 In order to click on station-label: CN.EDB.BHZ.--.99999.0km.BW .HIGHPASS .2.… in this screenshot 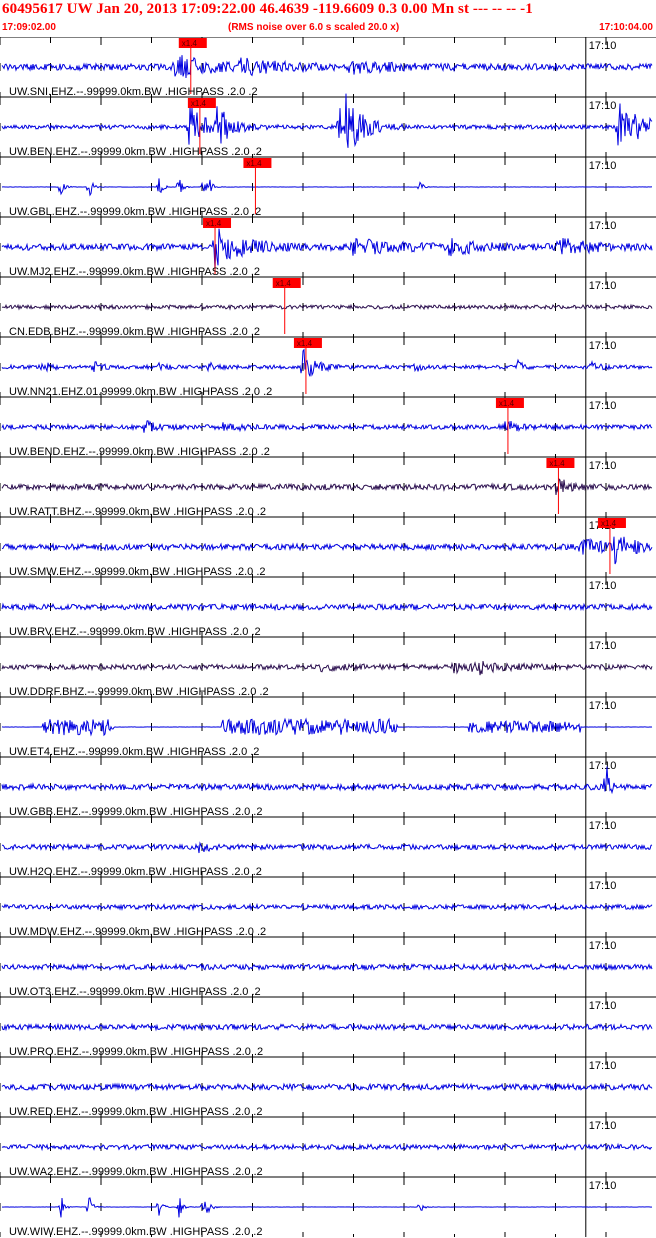, I will do `click(134, 332)`.